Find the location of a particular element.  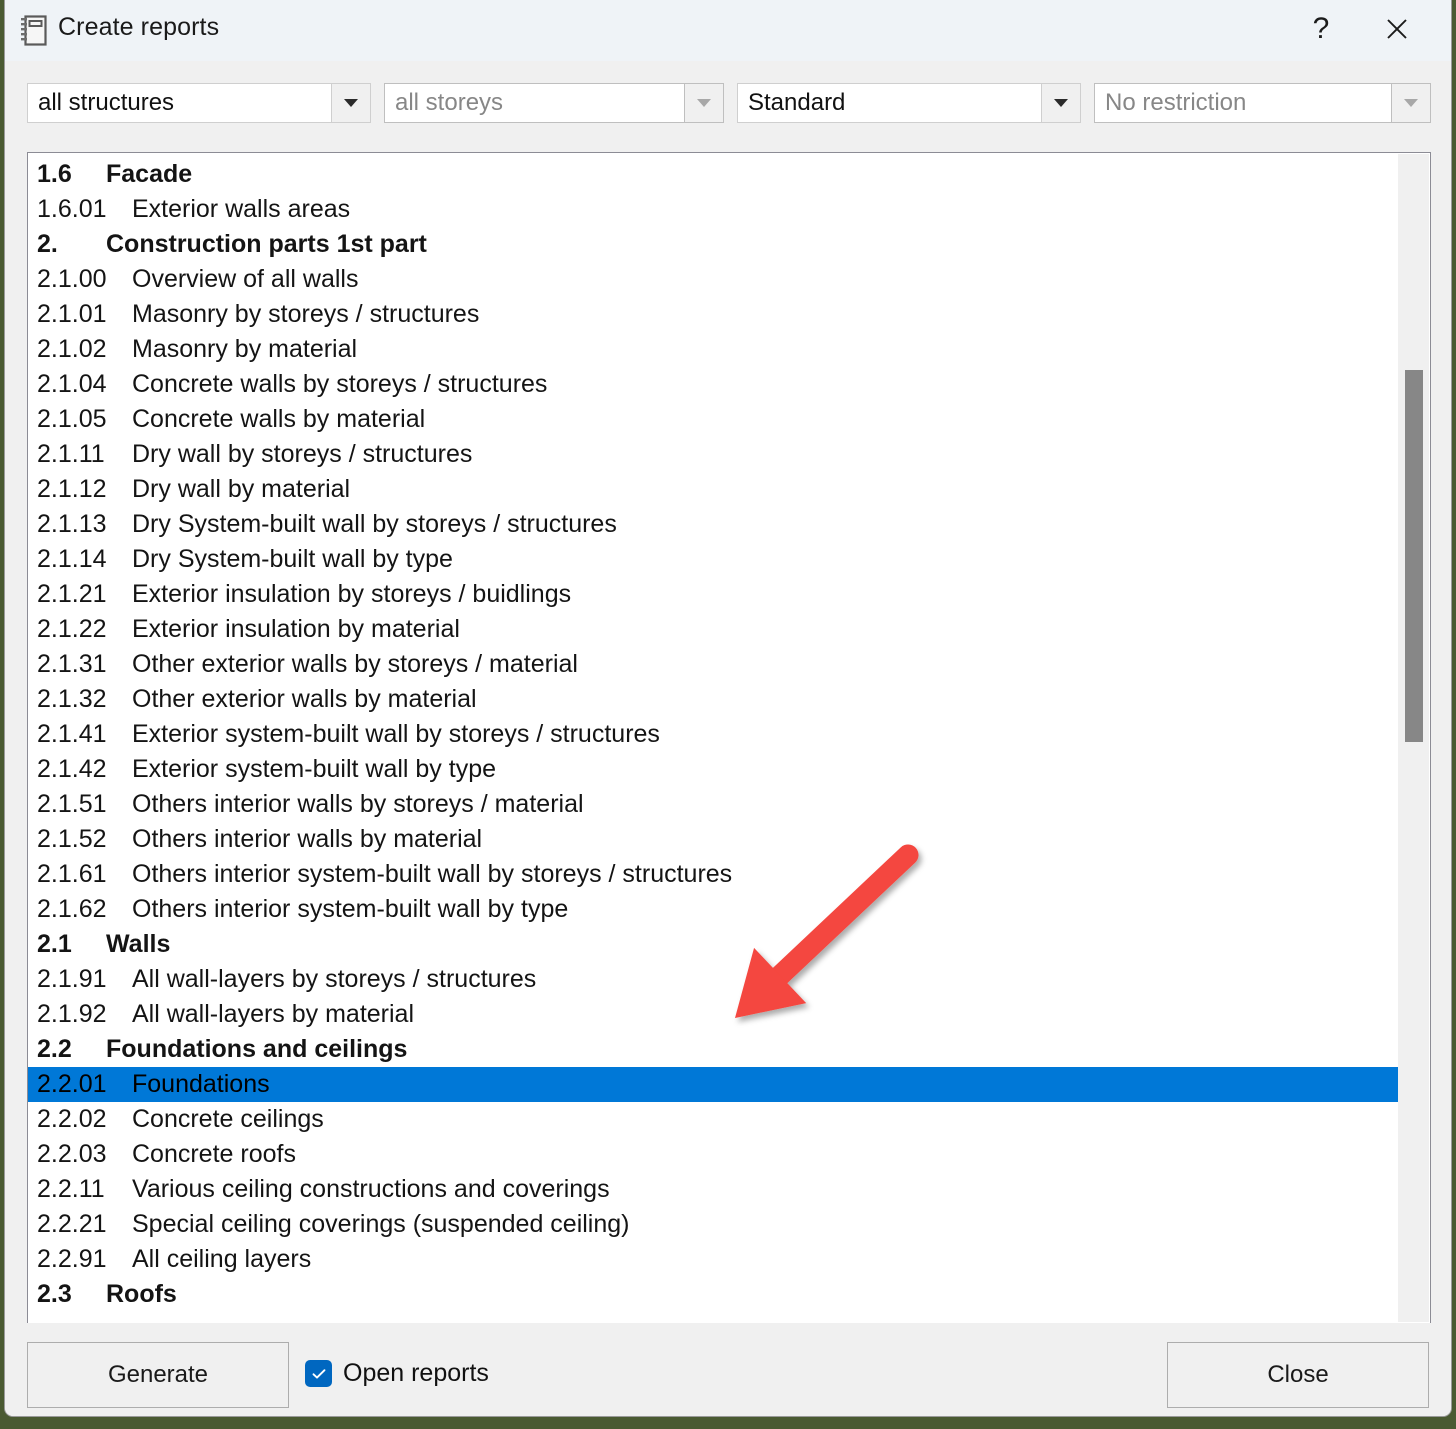

structures-dropdown-value: all structures is located at coordinates (179, 103).